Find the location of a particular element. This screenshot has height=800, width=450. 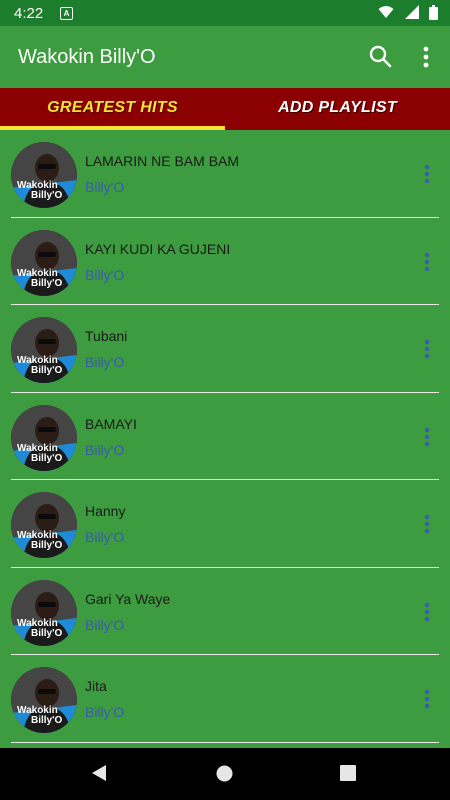

song-title: KAYI KUDI KA GUJENI is located at coordinates (158, 248).